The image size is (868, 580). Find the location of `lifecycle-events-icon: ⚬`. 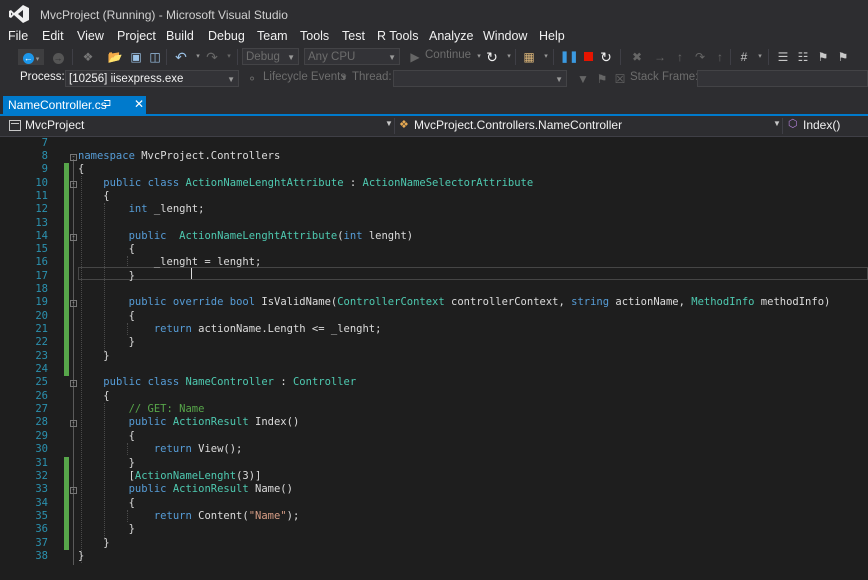

lifecycle-events-icon: ⚬ is located at coordinates (252, 79).